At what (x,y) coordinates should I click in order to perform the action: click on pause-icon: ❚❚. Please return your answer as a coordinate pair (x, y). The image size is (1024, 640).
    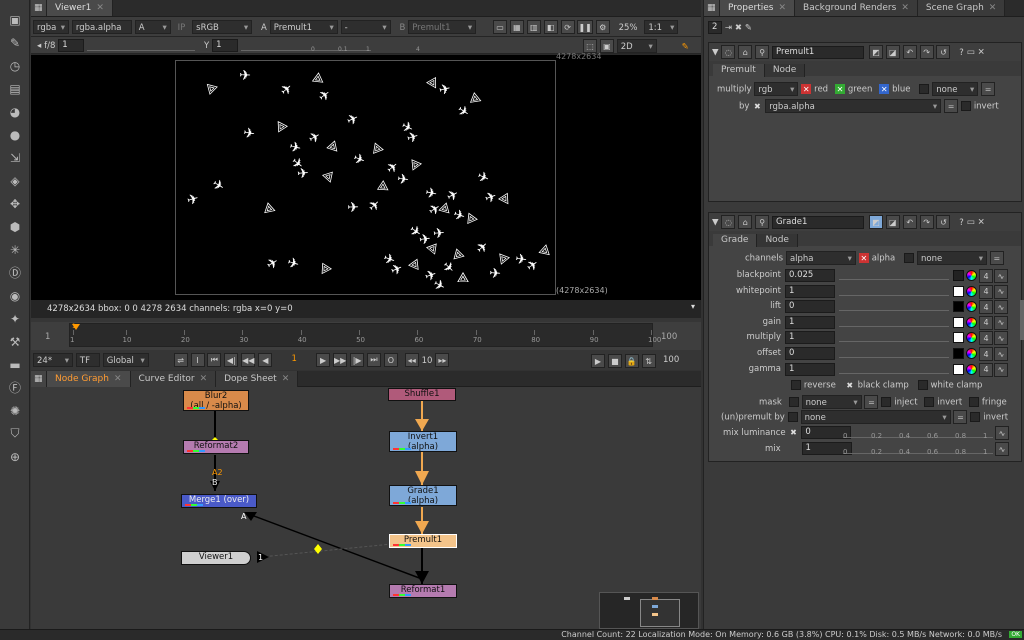
    Looking at the image, I should click on (585, 27).